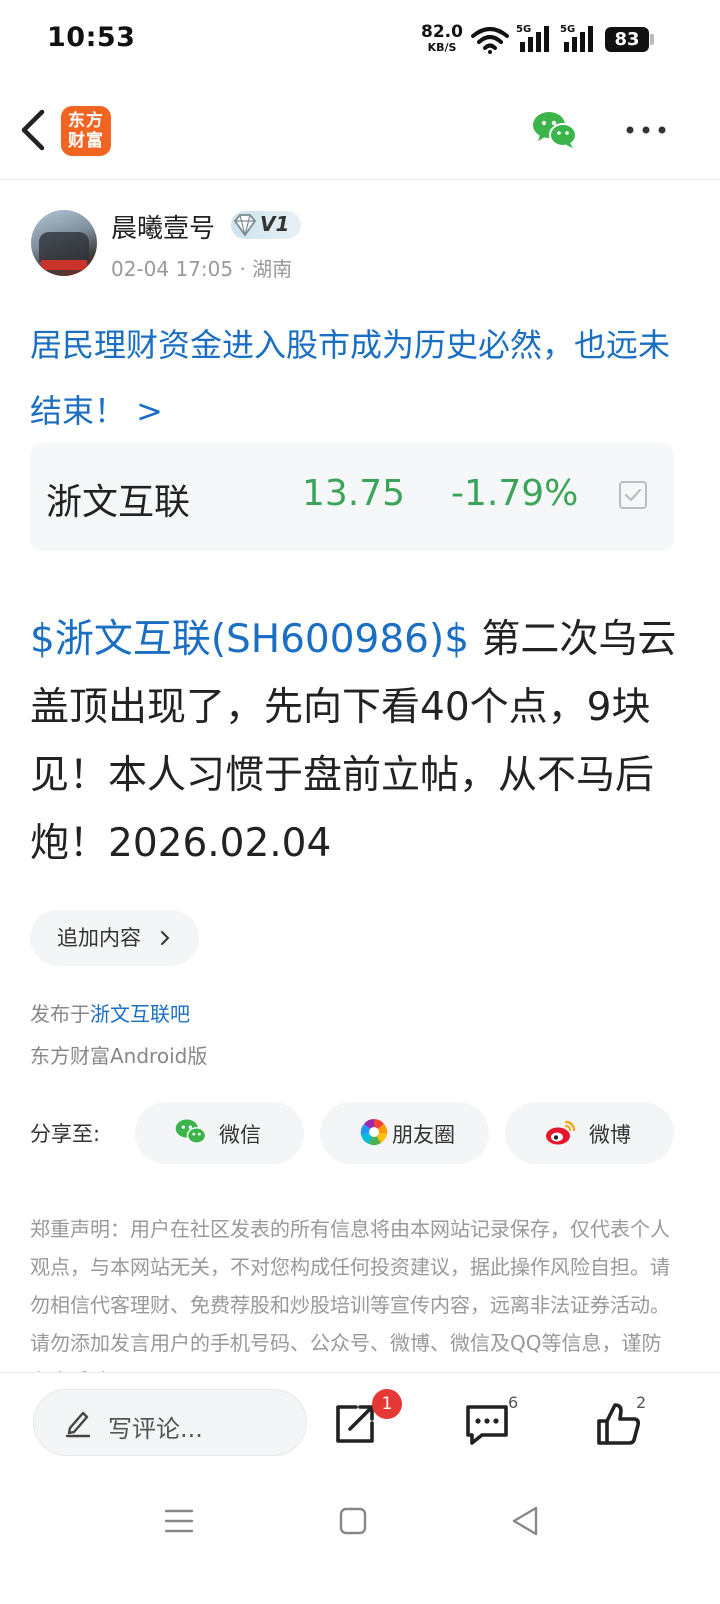 The image size is (720, 1604). I want to click on recent-apps-icon, so click(179, 1521).